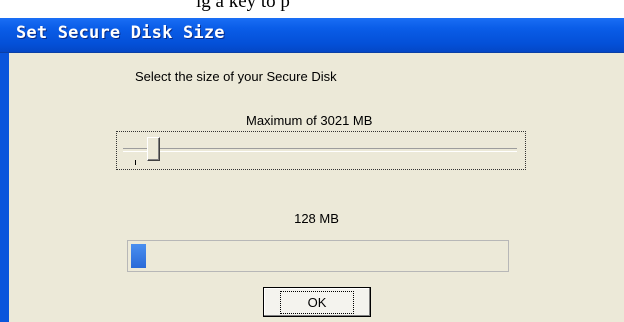 Image resolution: width=624 pixels, height=322 pixels. I want to click on ok-button: OK, so click(317, 302).